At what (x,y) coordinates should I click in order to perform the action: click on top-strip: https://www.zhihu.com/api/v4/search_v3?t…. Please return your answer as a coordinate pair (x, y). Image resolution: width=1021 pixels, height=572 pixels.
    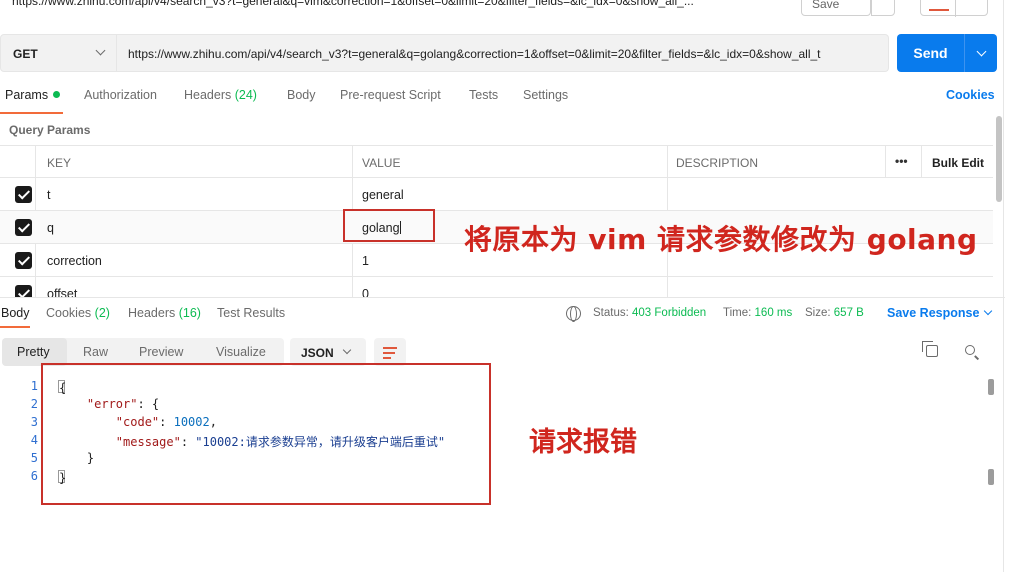
    Looking at the image, I should click on (510, 10).